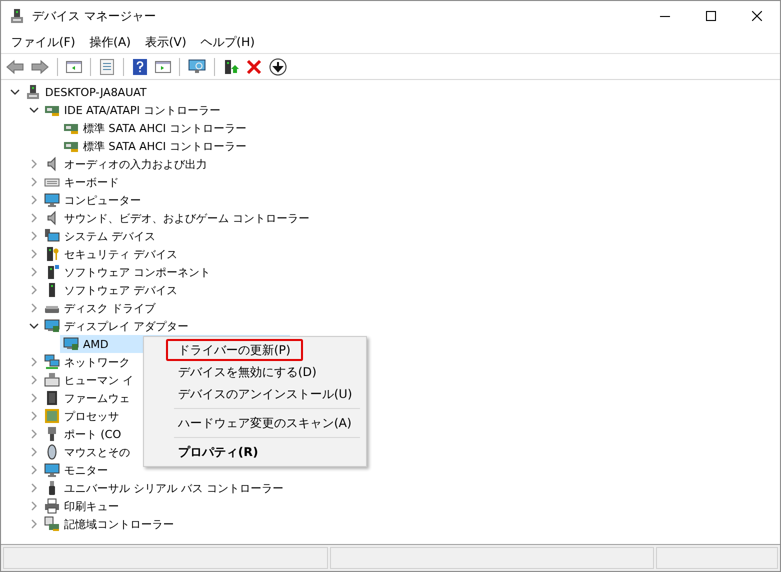  I want to click on tree-item: コンピューター, so click(92, 200).